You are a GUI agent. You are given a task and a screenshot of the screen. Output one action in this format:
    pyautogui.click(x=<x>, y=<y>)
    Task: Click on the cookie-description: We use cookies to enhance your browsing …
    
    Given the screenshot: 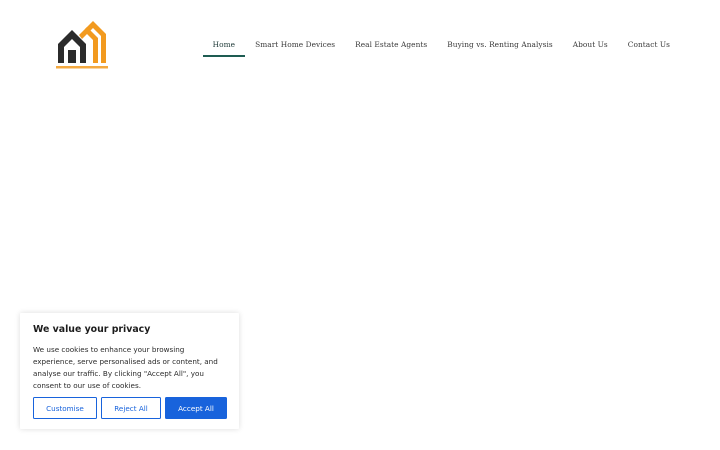 What is the action you would take?
    pyautogui.click(x=125, y=367)
    